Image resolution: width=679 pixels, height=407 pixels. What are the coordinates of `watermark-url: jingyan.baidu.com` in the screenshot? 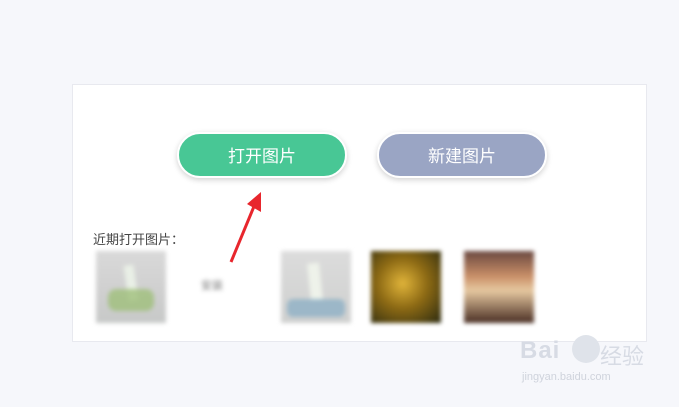 It's located at (566, 377).